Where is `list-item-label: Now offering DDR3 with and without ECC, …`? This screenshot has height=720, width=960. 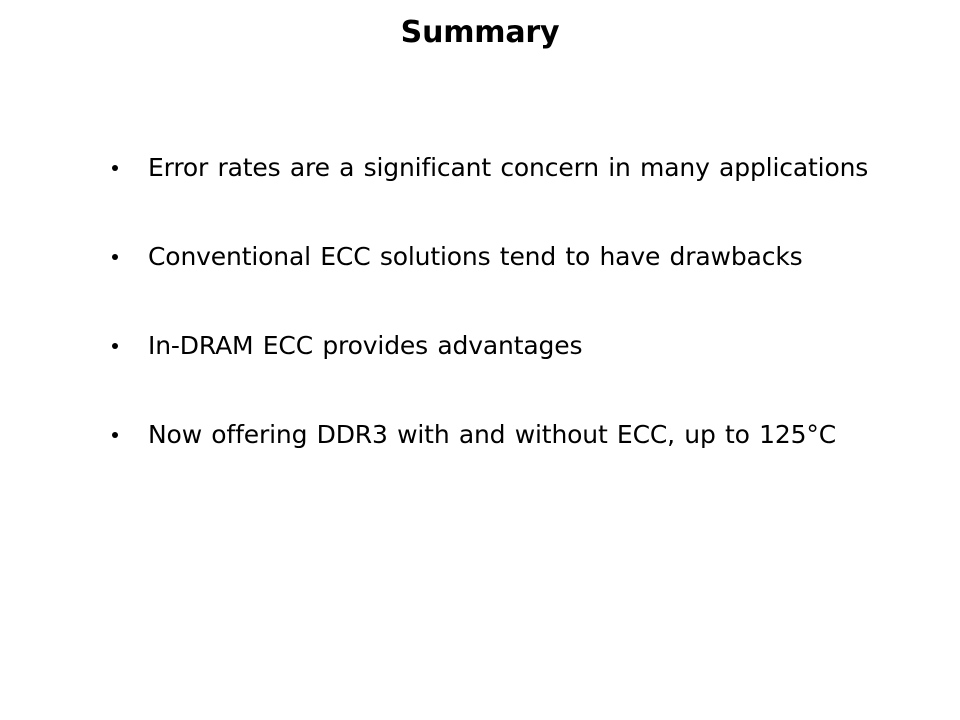
list-item-label: Now offering DDR3 with and without ECC, … is located at coordinates (492, 434).